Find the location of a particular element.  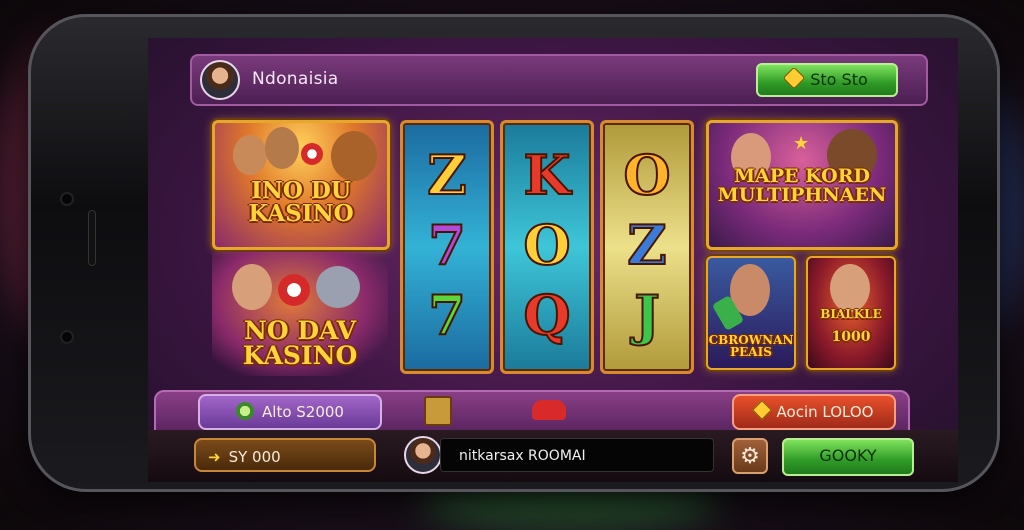

bet-amount-label: Alto S2000 is located at coordinates (303, 412).